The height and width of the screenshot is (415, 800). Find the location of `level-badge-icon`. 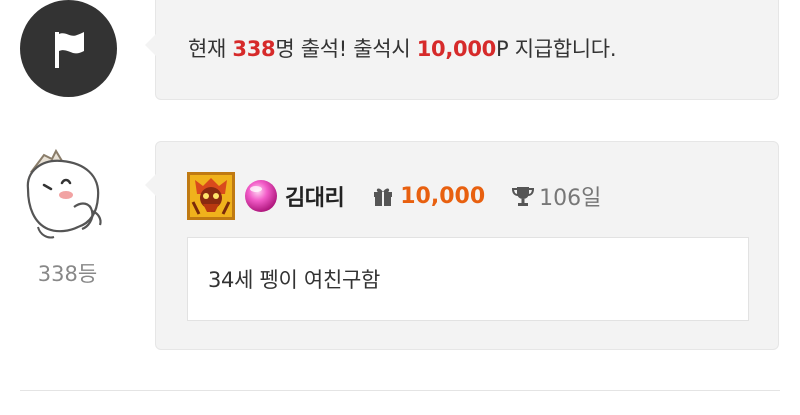

level-badge-icon is located at coordinates (211, 196).